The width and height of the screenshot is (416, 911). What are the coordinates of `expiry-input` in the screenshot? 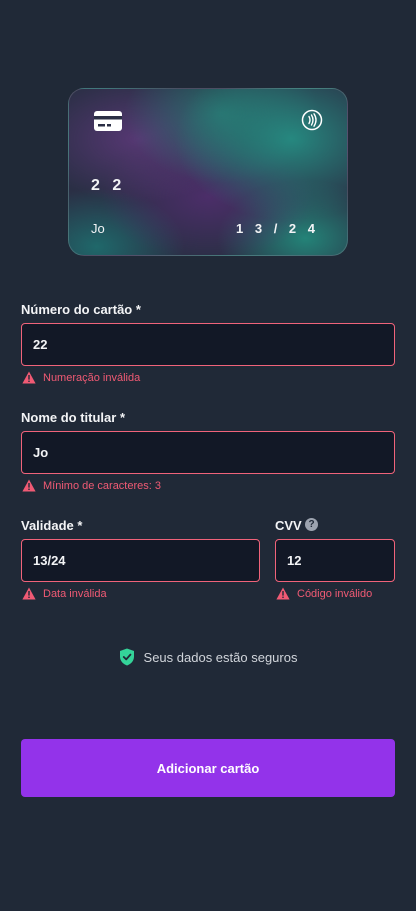 It's located at (140, 560).